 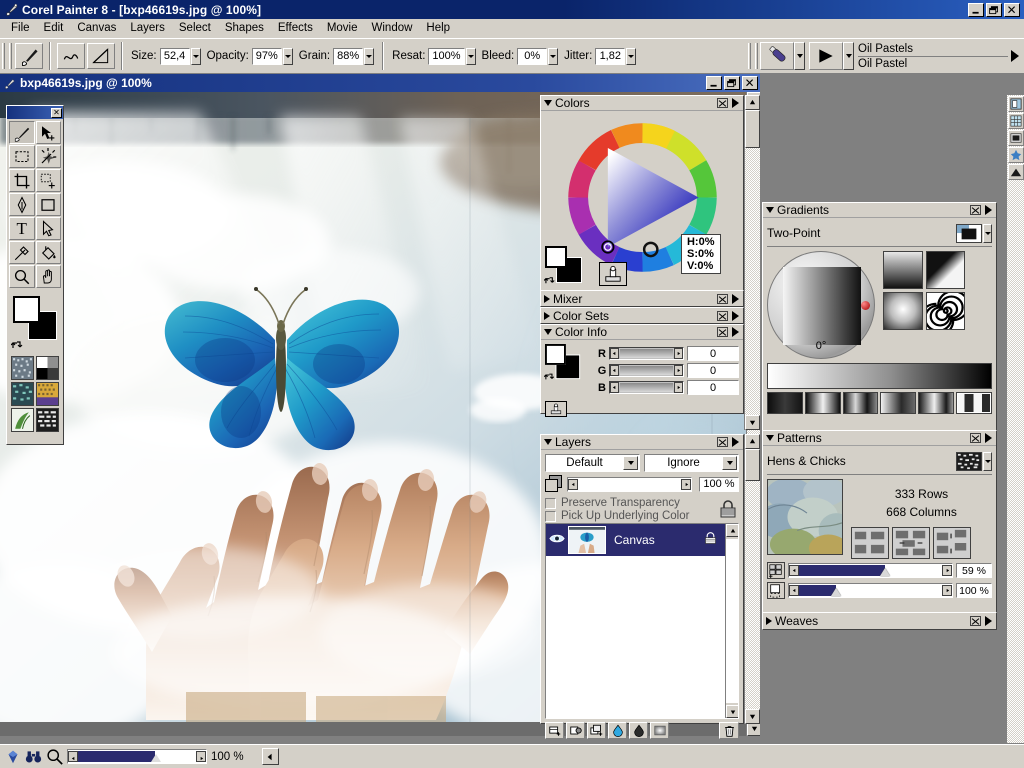 What do you see at coordinates (638, 730) in the screenshot?
I see `new-liquid-ink-layer-button` at bounding box center [638, 730].